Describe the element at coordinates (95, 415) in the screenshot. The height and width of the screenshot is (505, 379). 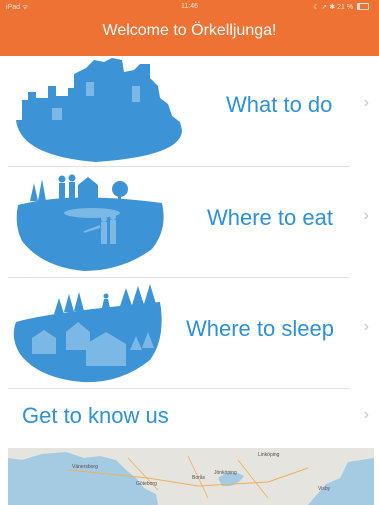
I see `menu-label: Get to know us` at that location.